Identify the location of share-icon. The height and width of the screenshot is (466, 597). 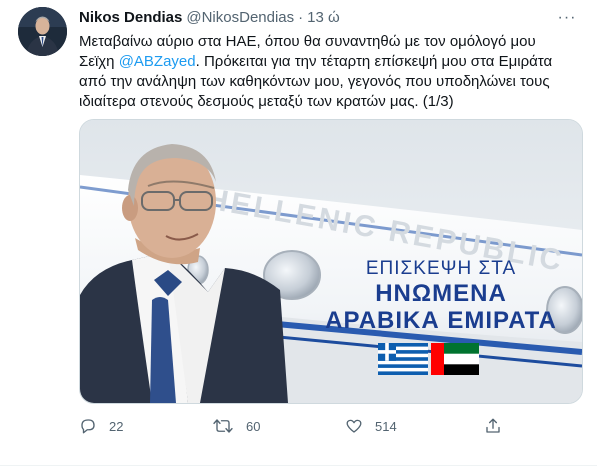
(493, 425).